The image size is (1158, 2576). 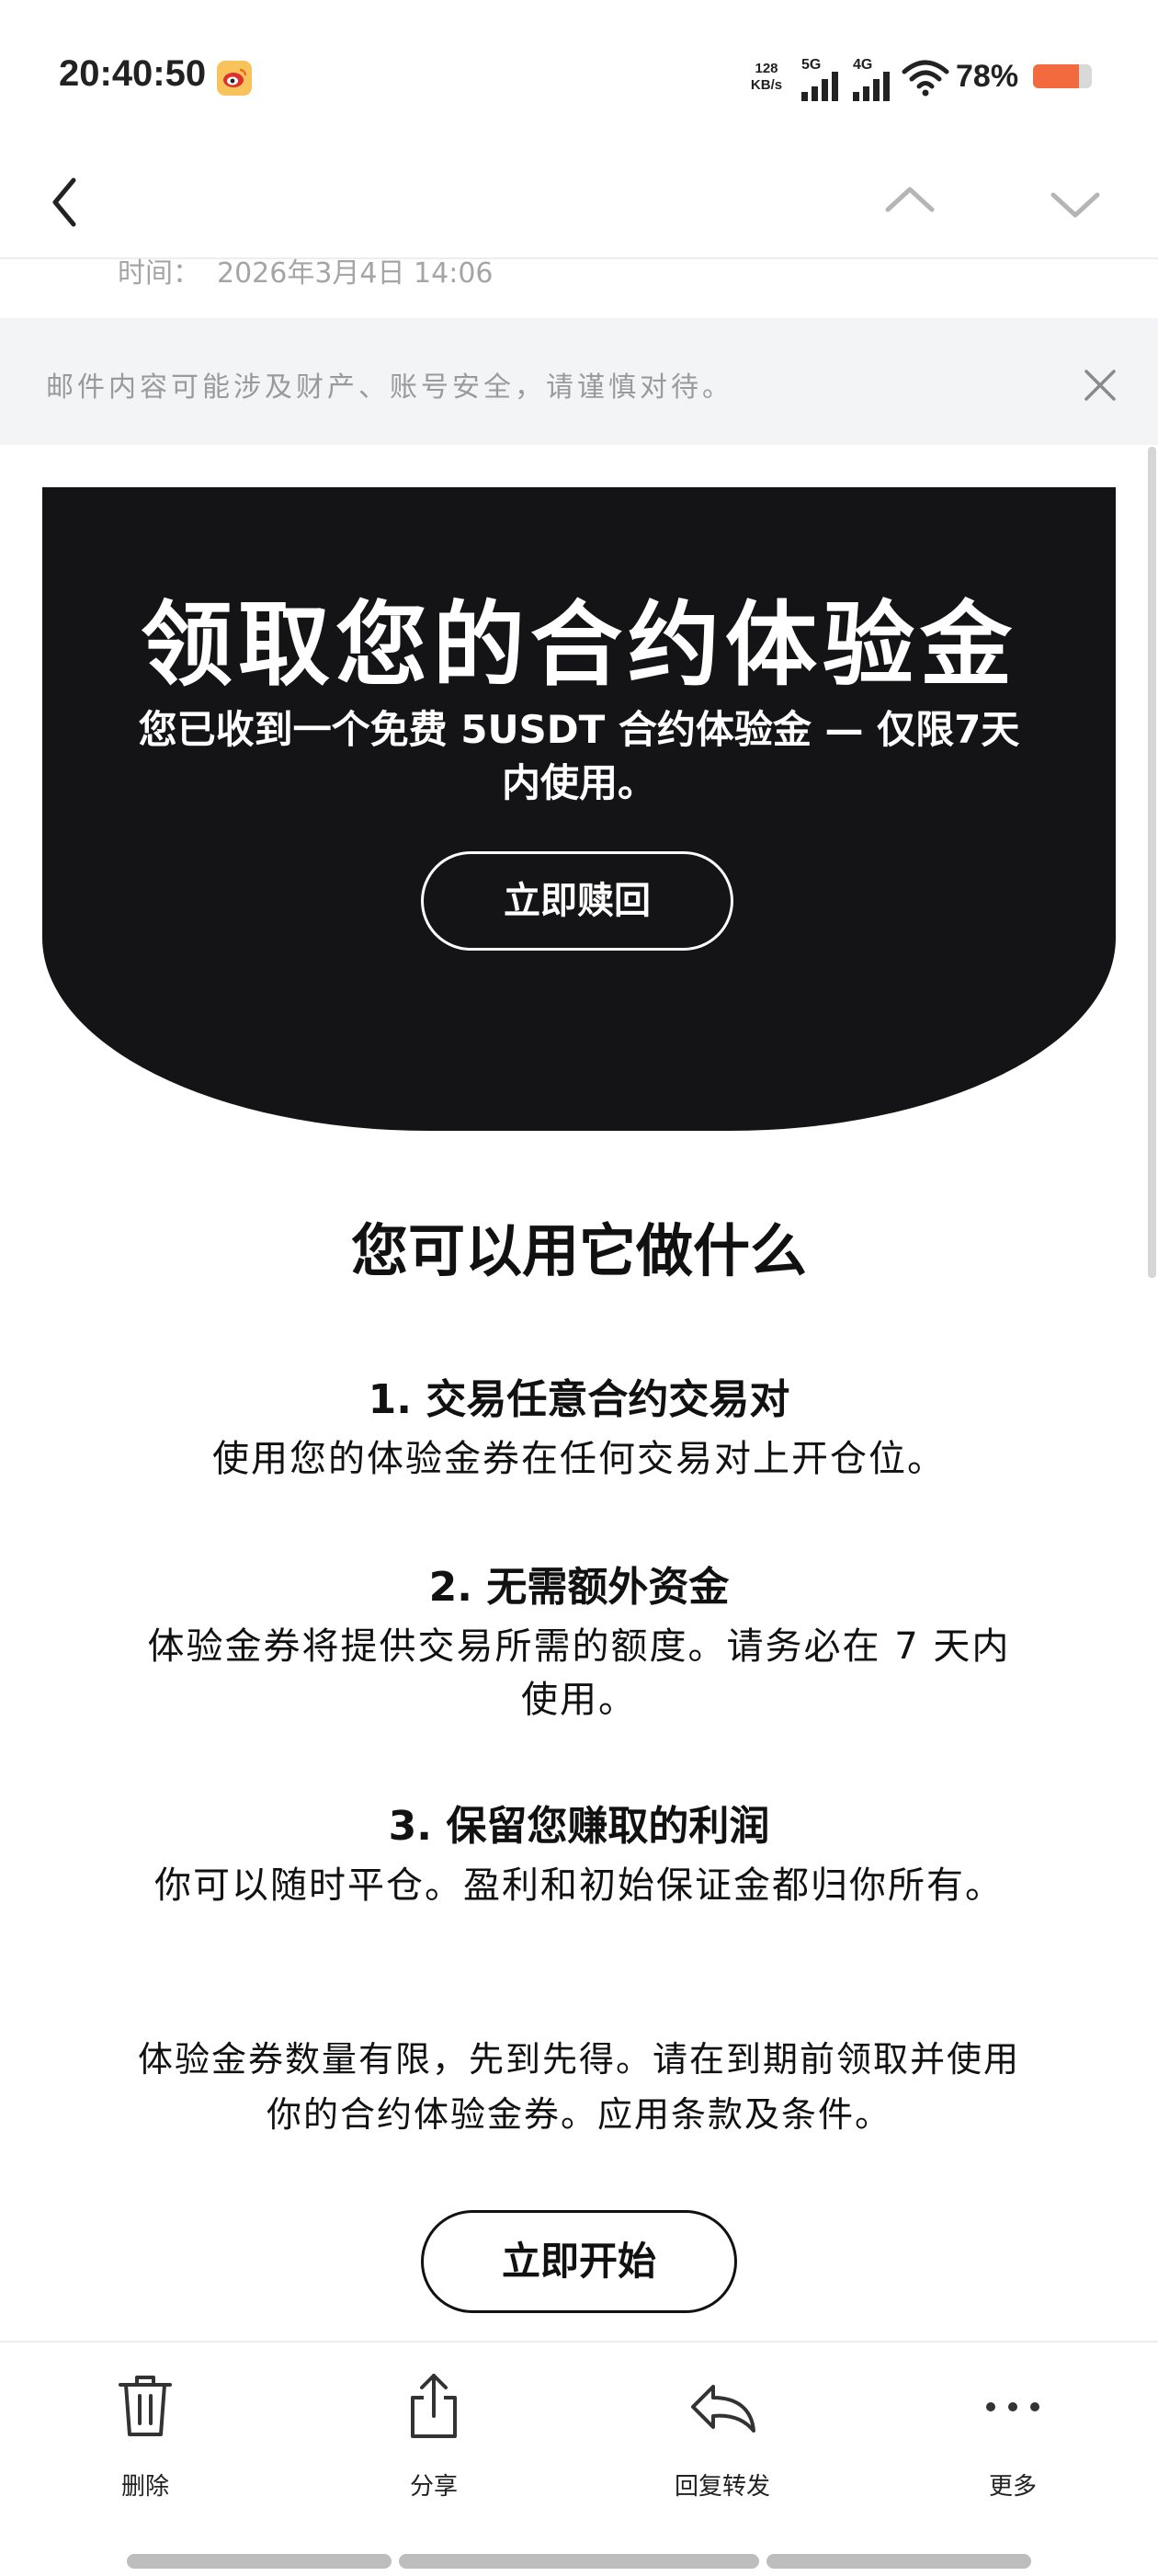 What do you see at coordinates (579, 2261) in the screenshot?
I see `start-now-button: 立即开始` at bounding box center [579, 2261].